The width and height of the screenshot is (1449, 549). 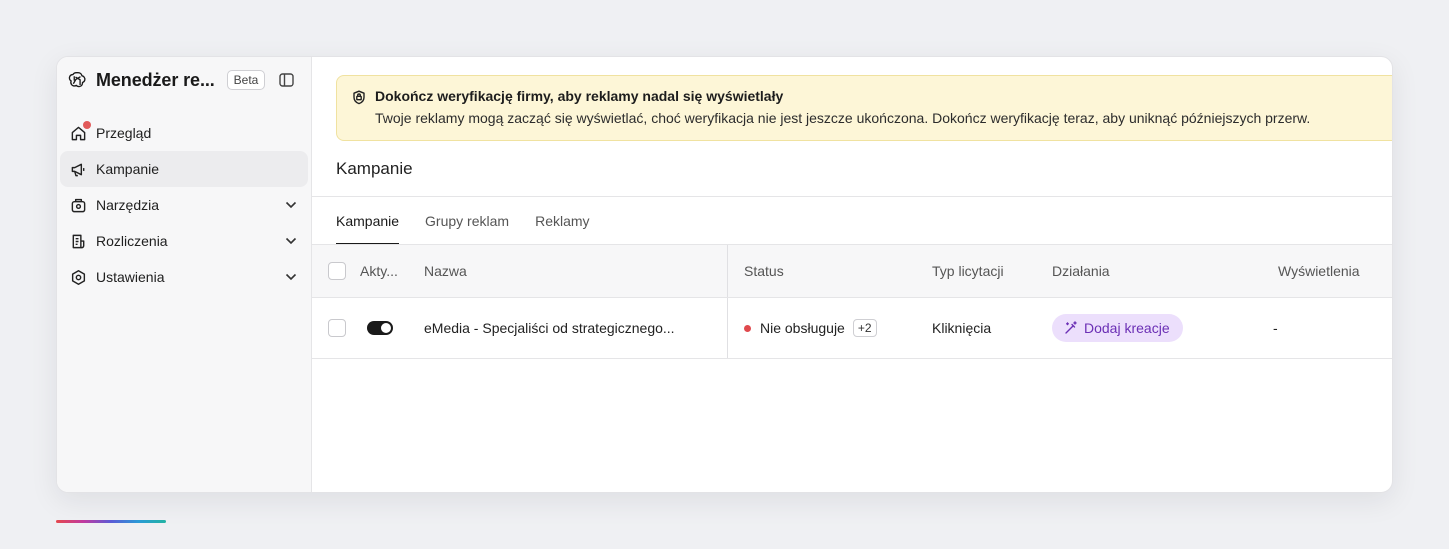 I want to click on sidebar-header: Menedżer re... Beta, so click(x=184, y=80).